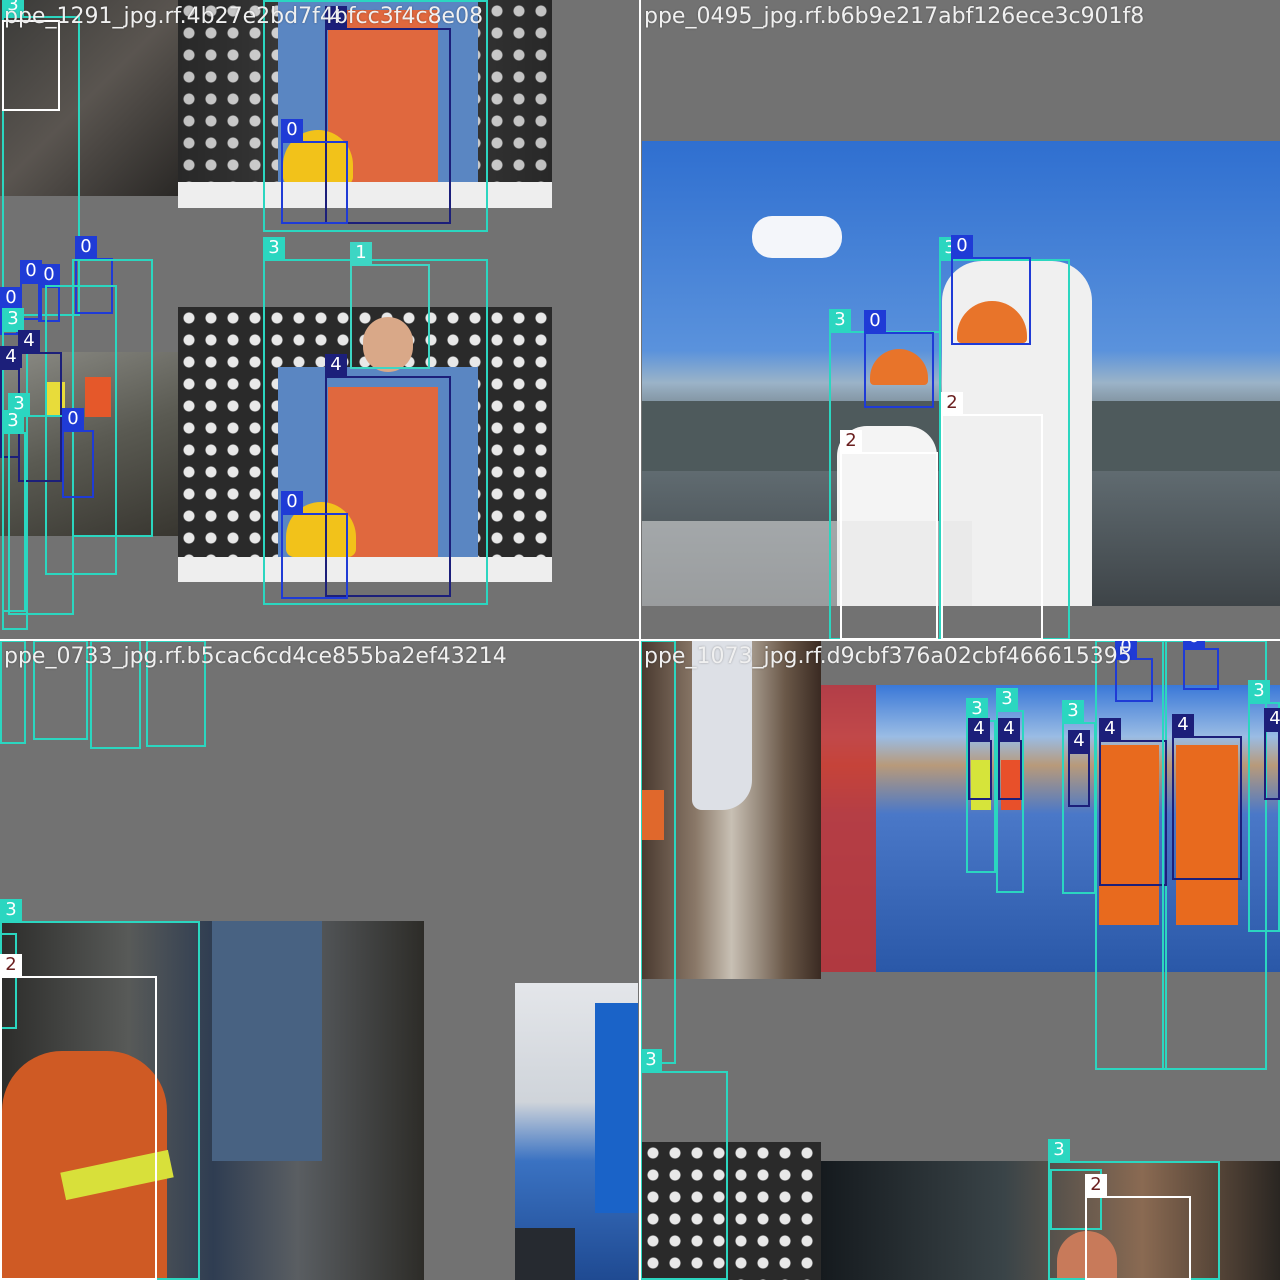  Describe the element at coordinates (390, 305) in the screenshot. I see `bbox-class-1: 1` at that location.